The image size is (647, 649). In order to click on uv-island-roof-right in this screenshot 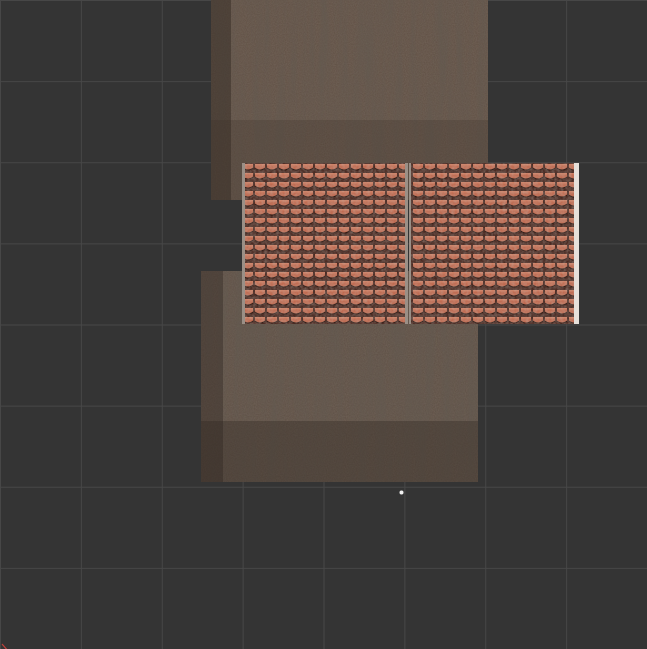, I will do `click(494, 243)`.